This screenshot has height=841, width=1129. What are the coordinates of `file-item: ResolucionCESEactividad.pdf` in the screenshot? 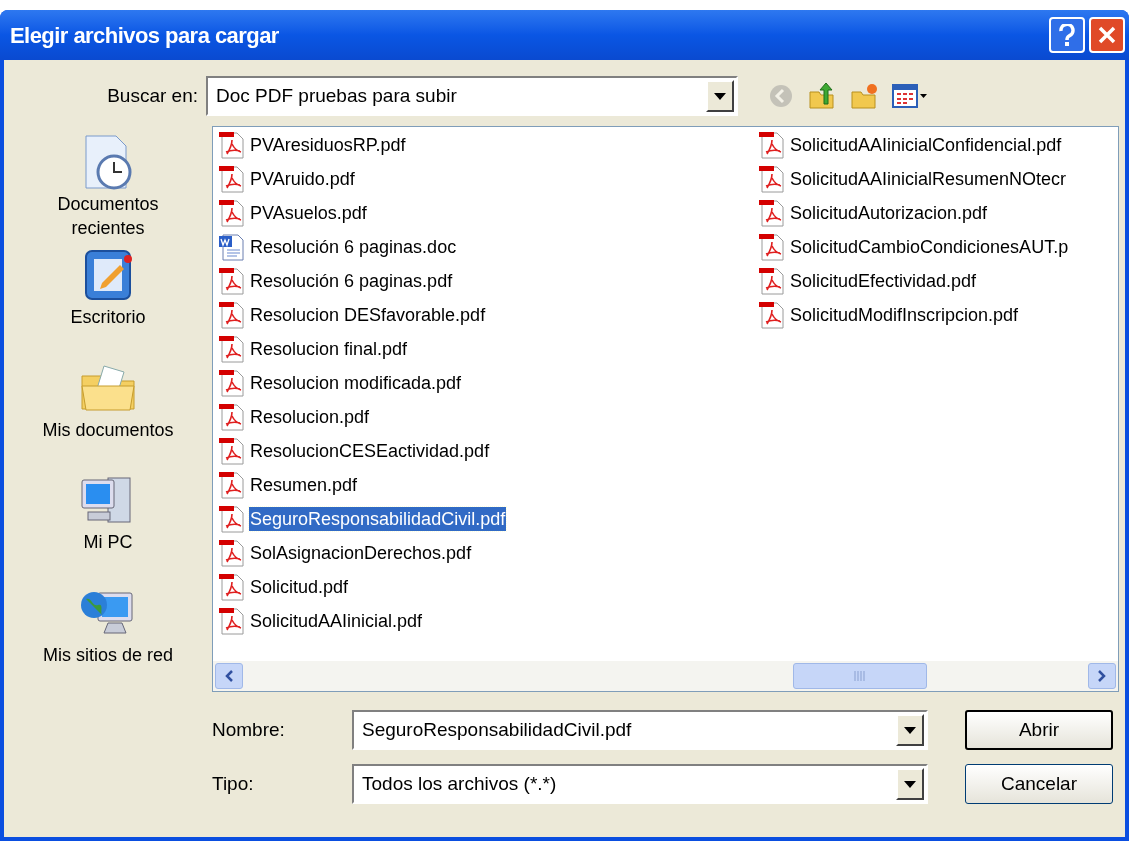 It's located at (370, 451).